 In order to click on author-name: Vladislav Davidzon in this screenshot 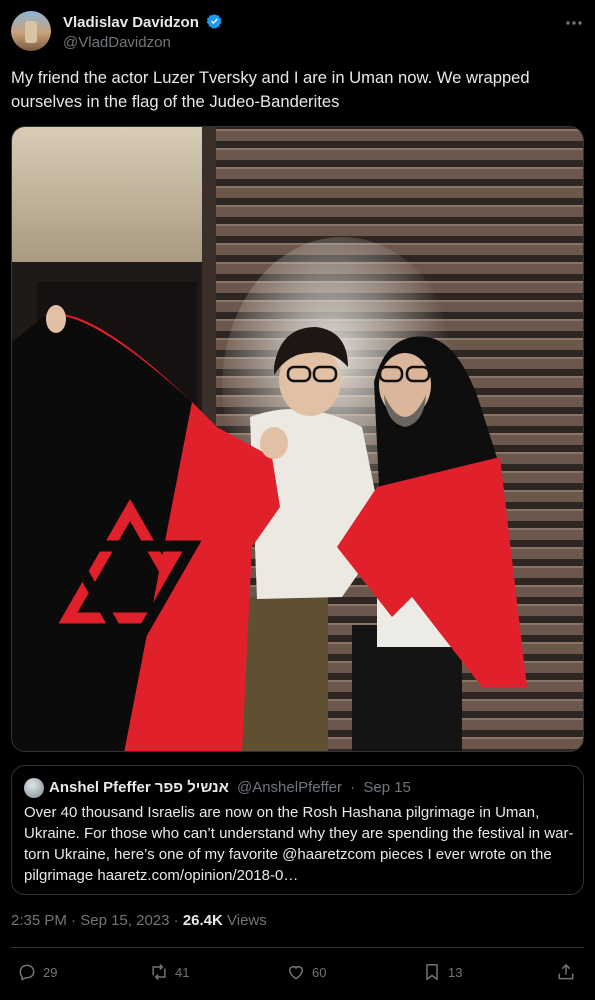, I will do `click(131, 22)`.